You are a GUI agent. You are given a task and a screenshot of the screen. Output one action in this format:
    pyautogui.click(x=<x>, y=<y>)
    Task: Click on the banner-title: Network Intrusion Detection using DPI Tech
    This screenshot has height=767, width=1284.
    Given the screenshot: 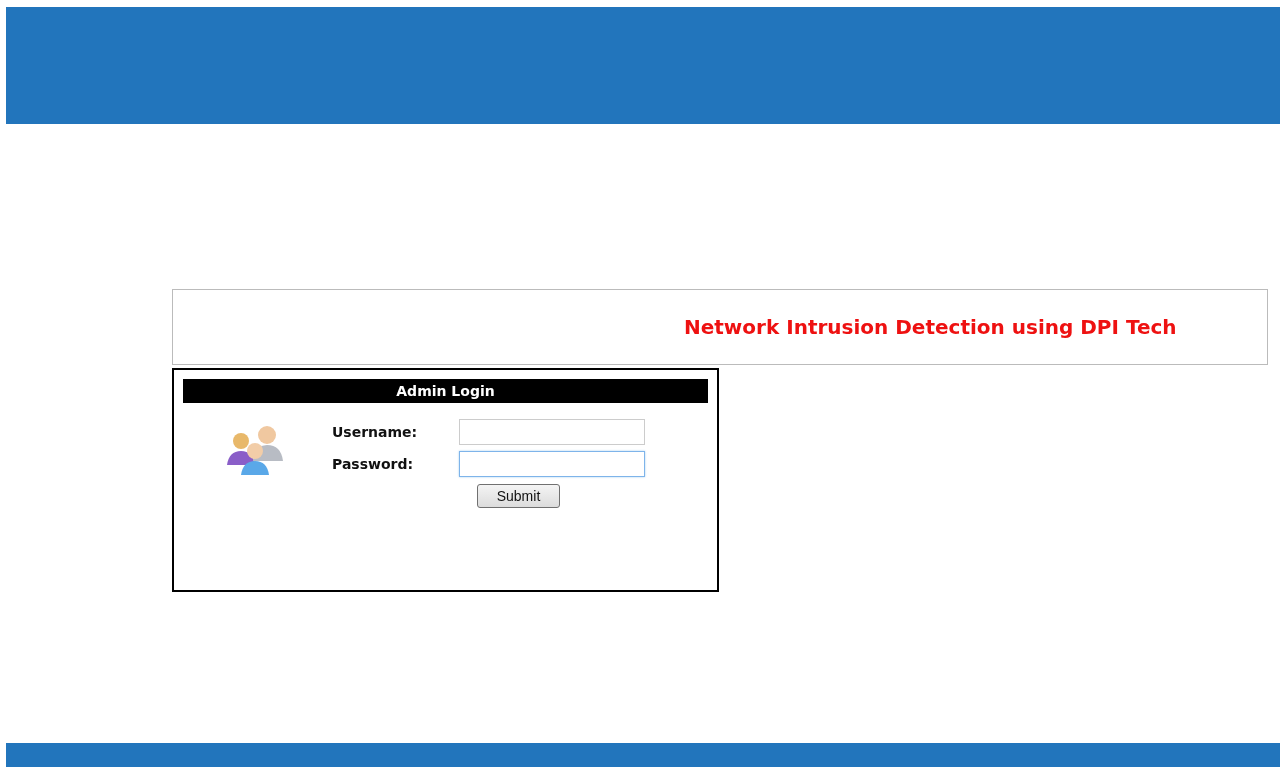 What is the action you would take?
    pyautogui.click(x=930, y=327)
    